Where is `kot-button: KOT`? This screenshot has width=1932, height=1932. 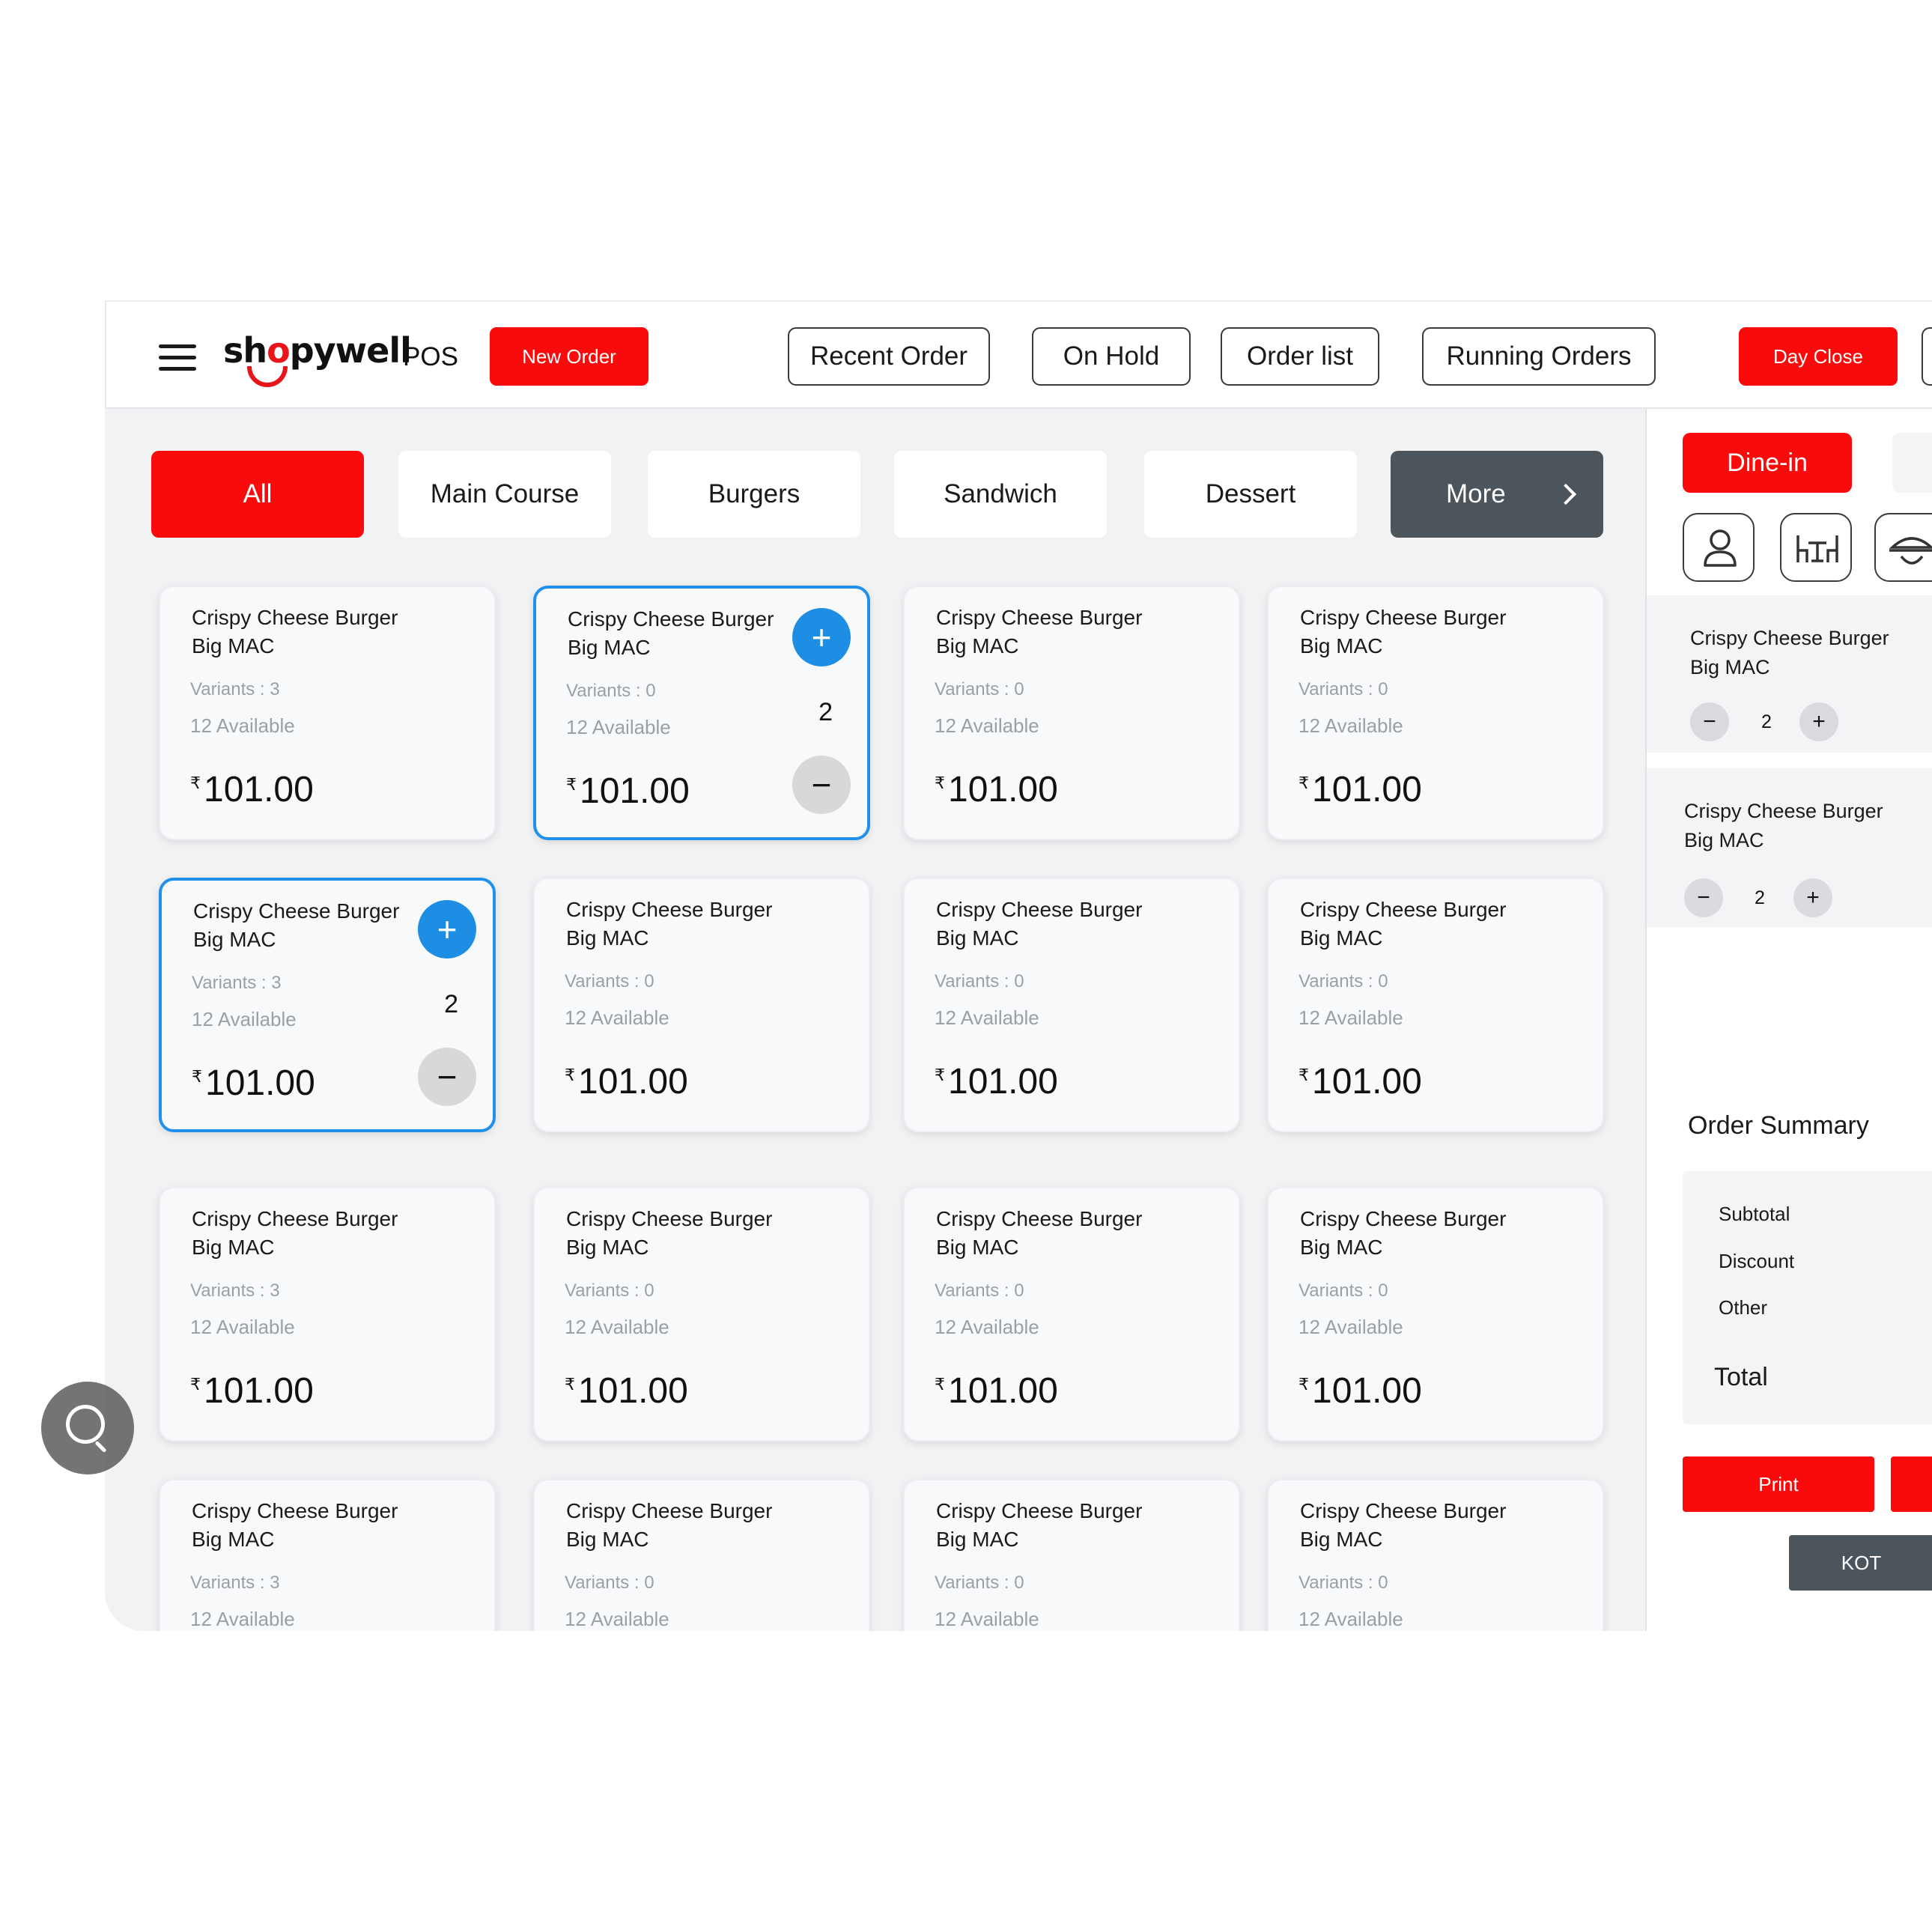
kot-button: KOT is located at coordinates (1860, 1563).